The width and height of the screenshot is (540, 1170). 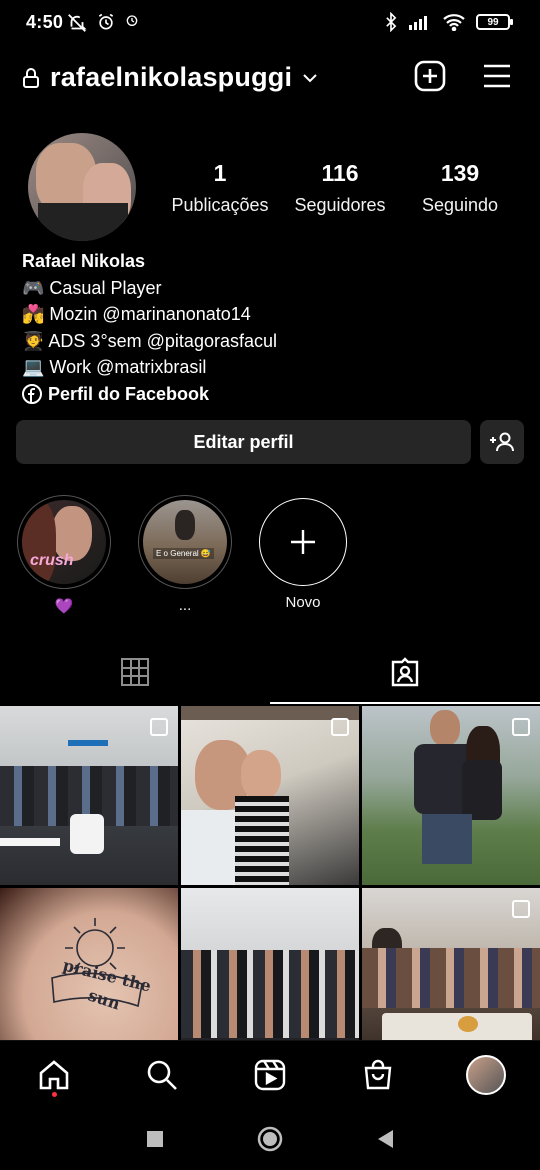 I want to click on bio-line: 🎮 Casual Player, so click(x=92, y=287).